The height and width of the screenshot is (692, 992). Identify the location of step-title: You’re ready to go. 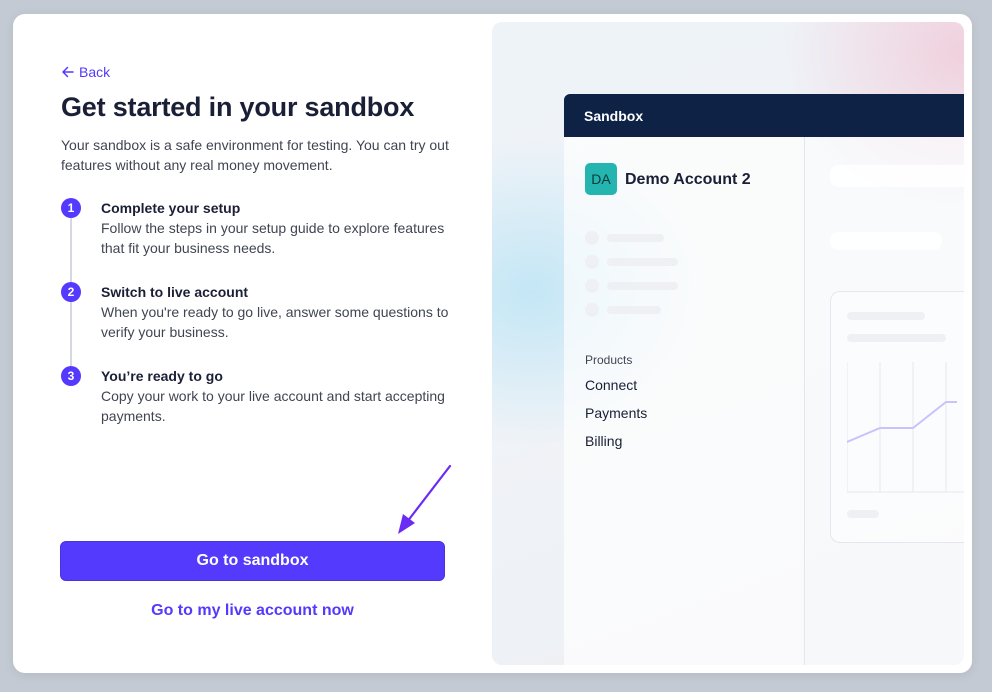
(162, 376).